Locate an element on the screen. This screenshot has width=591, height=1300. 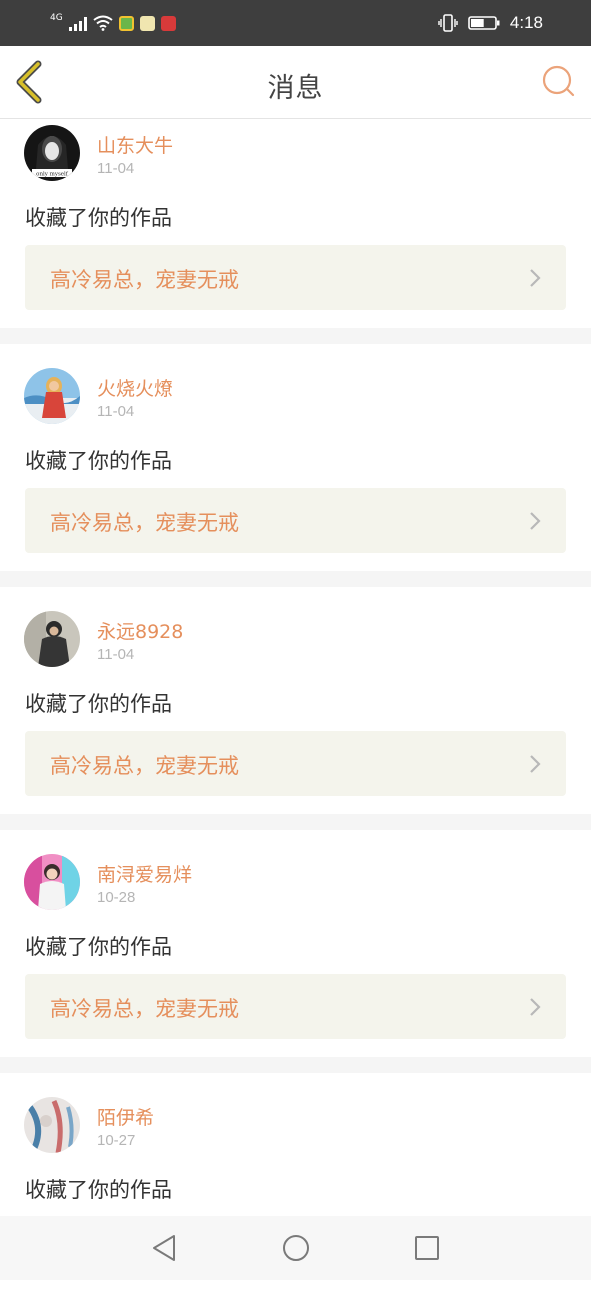
message-date: 10-27 is located at coordinates (116, 1140).